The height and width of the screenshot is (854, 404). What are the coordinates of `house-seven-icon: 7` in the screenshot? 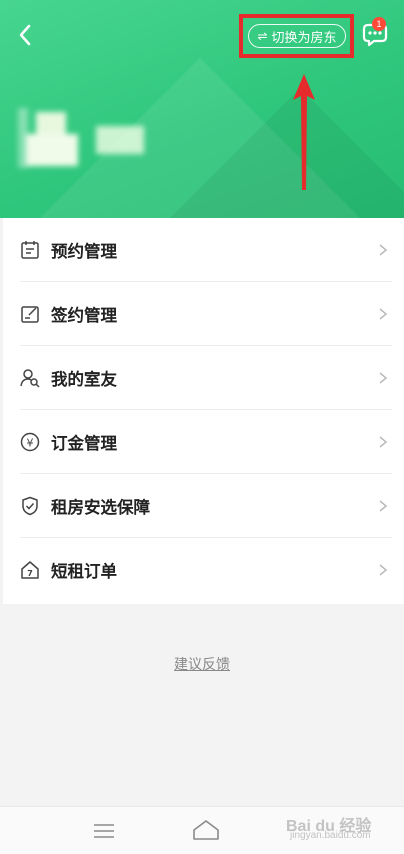 It's located at (30, 570).